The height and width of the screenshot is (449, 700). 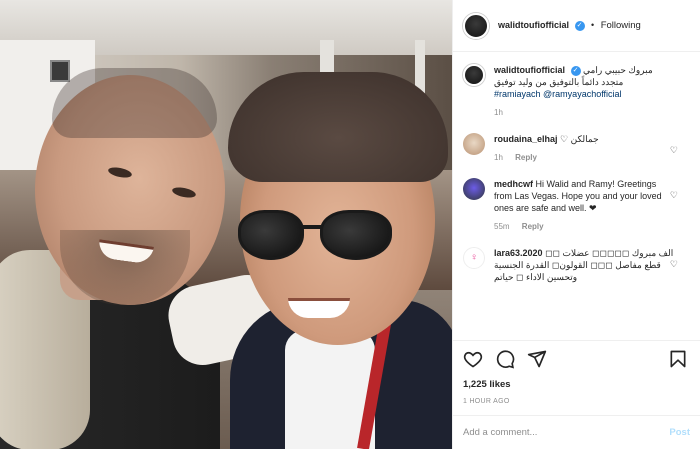 What do you see at coordinates (679, 432) in the screenshot?
I see `post-comment-button: Post` at bounding box center [679, 432].